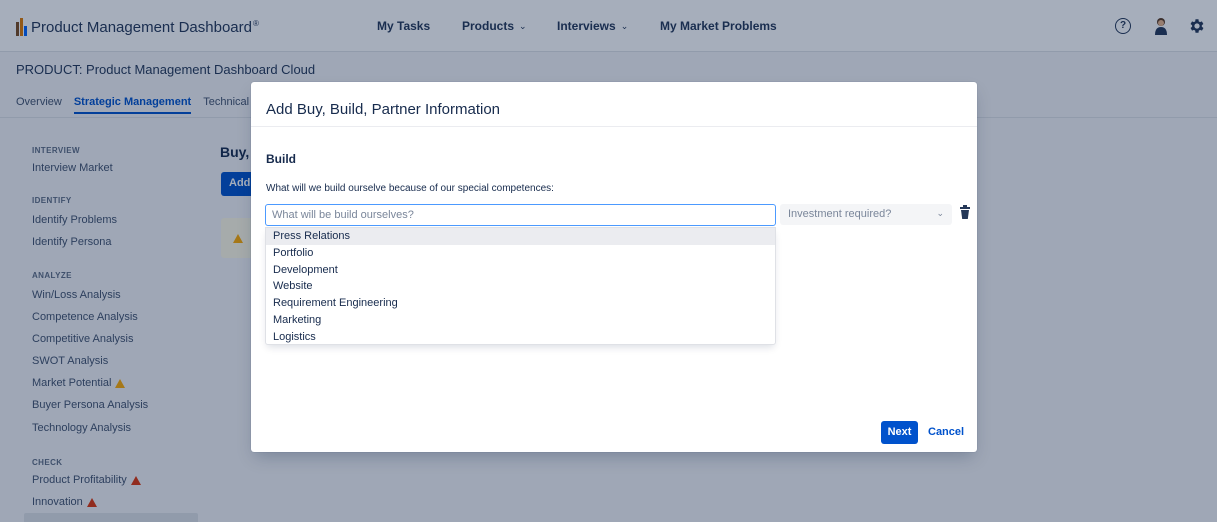 The height and width of the screenshot is (522, 1217). Describe the element at coordinates (520, 215) in the screenshot. I see `build-item-input` at that location.